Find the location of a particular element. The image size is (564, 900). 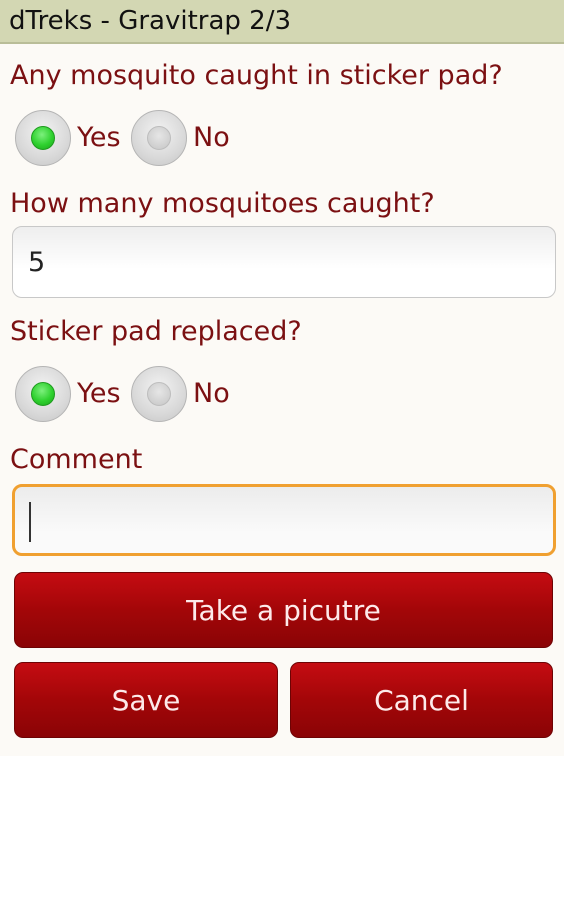

cancel-button: Cancel is located at coordinates (421, 700).